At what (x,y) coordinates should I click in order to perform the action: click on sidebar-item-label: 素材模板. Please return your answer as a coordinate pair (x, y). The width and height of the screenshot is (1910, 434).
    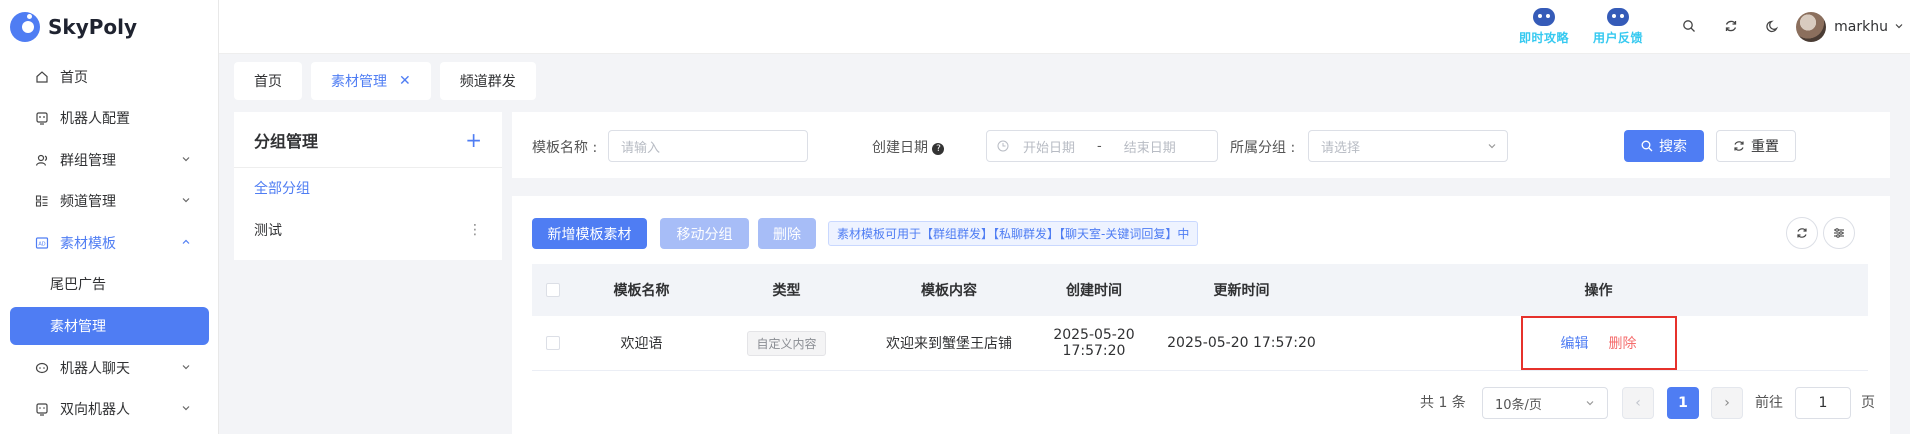
    Looking at the image, I should click on (88, 243).